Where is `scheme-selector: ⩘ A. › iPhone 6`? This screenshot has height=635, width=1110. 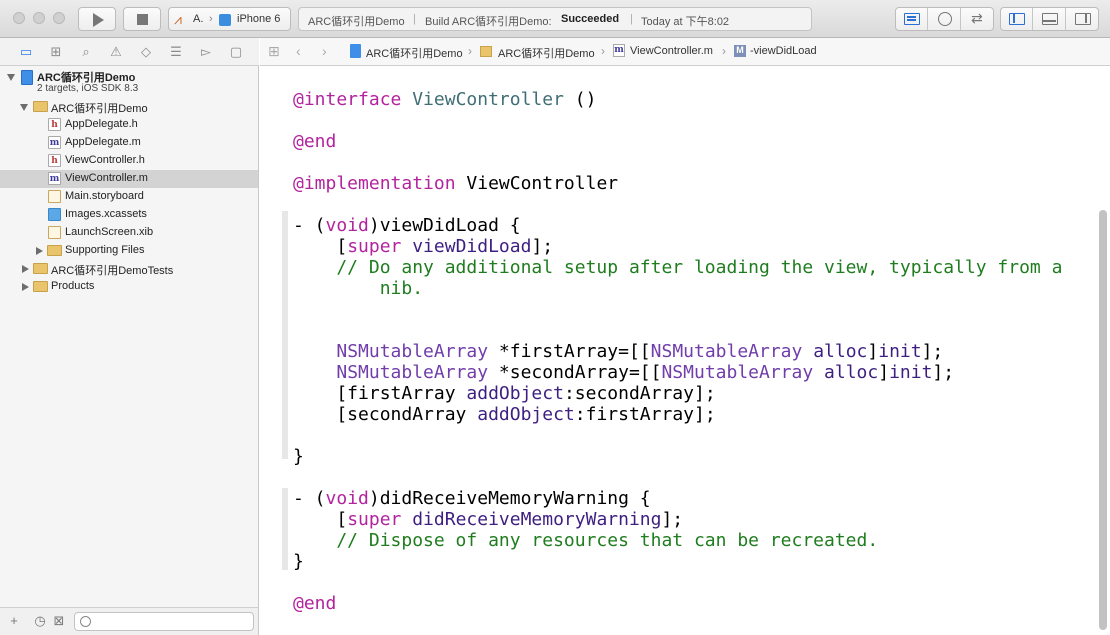 scheme-selector: ⩘ A. › iPhone 6 is located at coordinates (229, 19).